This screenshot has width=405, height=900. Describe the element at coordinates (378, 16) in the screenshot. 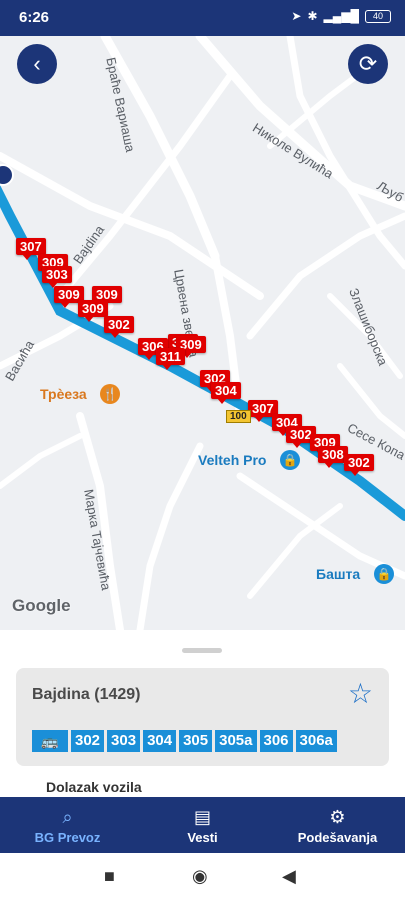

I see `battery-icon: 40` at that location.